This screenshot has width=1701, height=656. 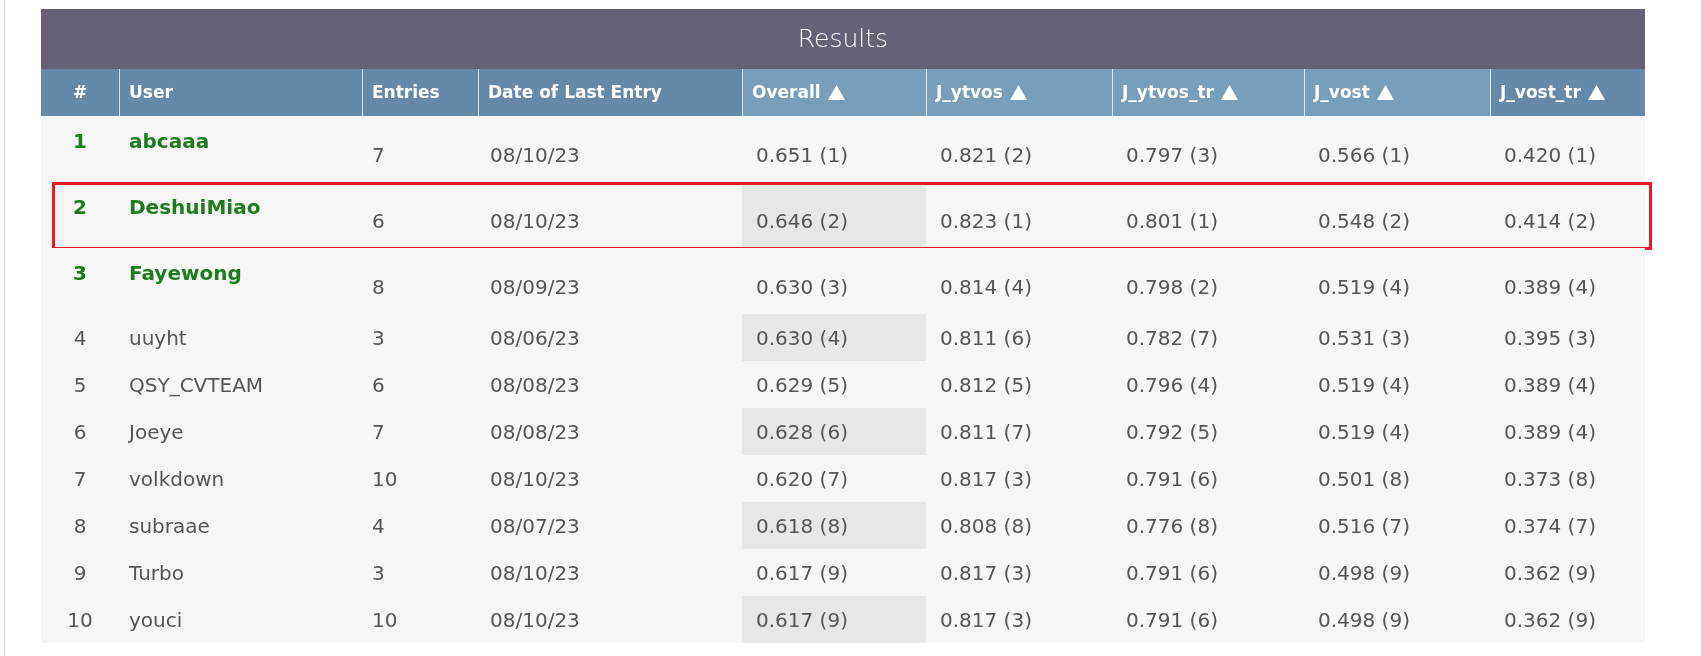 I want to click on score-value: 0.395 (3), so click(x=1550, y=338).